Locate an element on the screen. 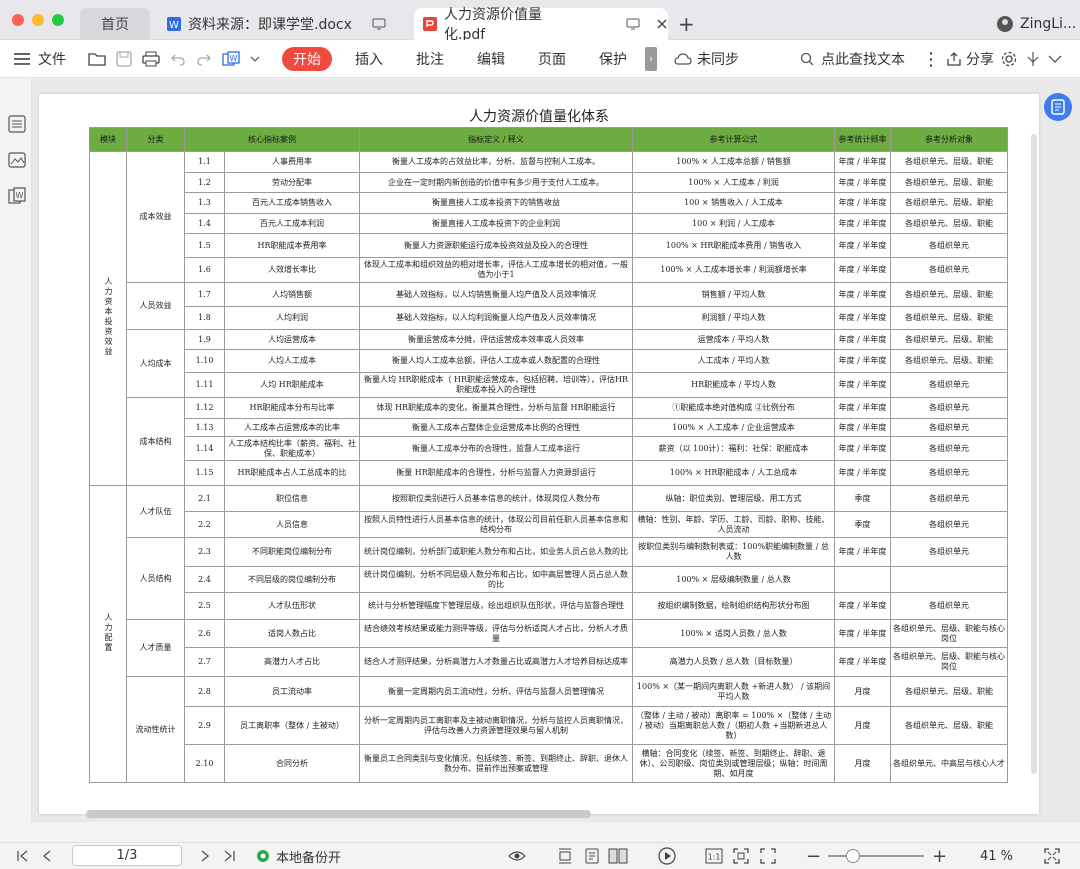 The image size is (1080, 869). formula-cell: 100% × 人工成本增长率 / 利润额增长率 is located at coordinates (733, 270).